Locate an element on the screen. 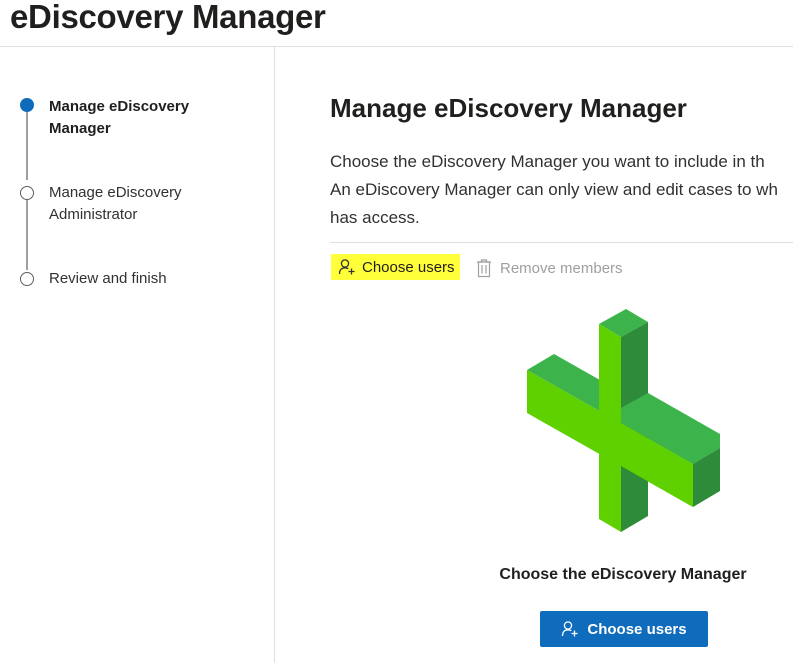 The height and width of the screenshot is (663, 793). empty-state-title: Choose the eDiscovery Manager is located at coordinates (623, 574).